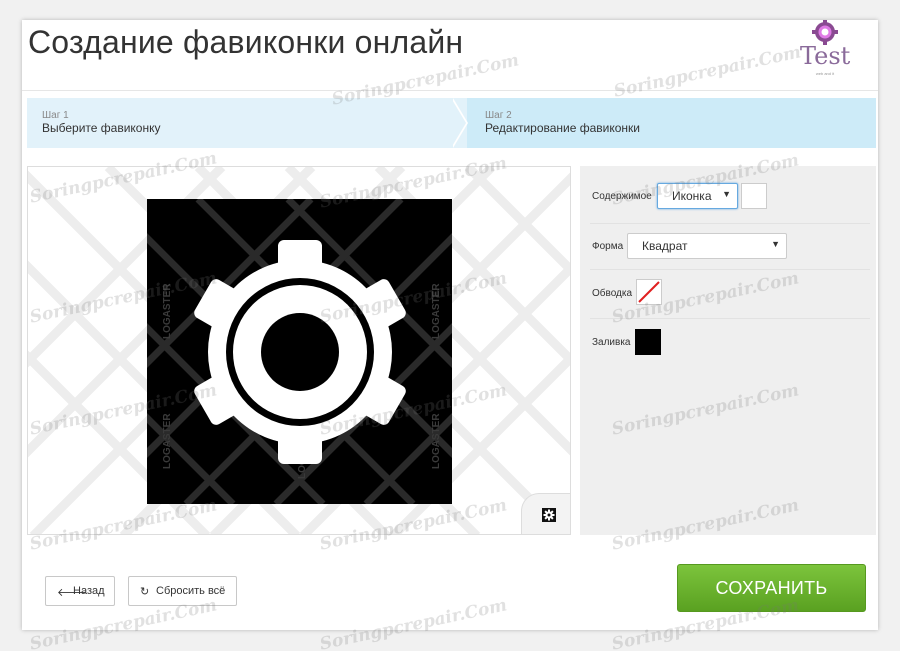 This screenshot has width=900, height=651. I want to click on test-logo: Test web and it, so click(825, 50).